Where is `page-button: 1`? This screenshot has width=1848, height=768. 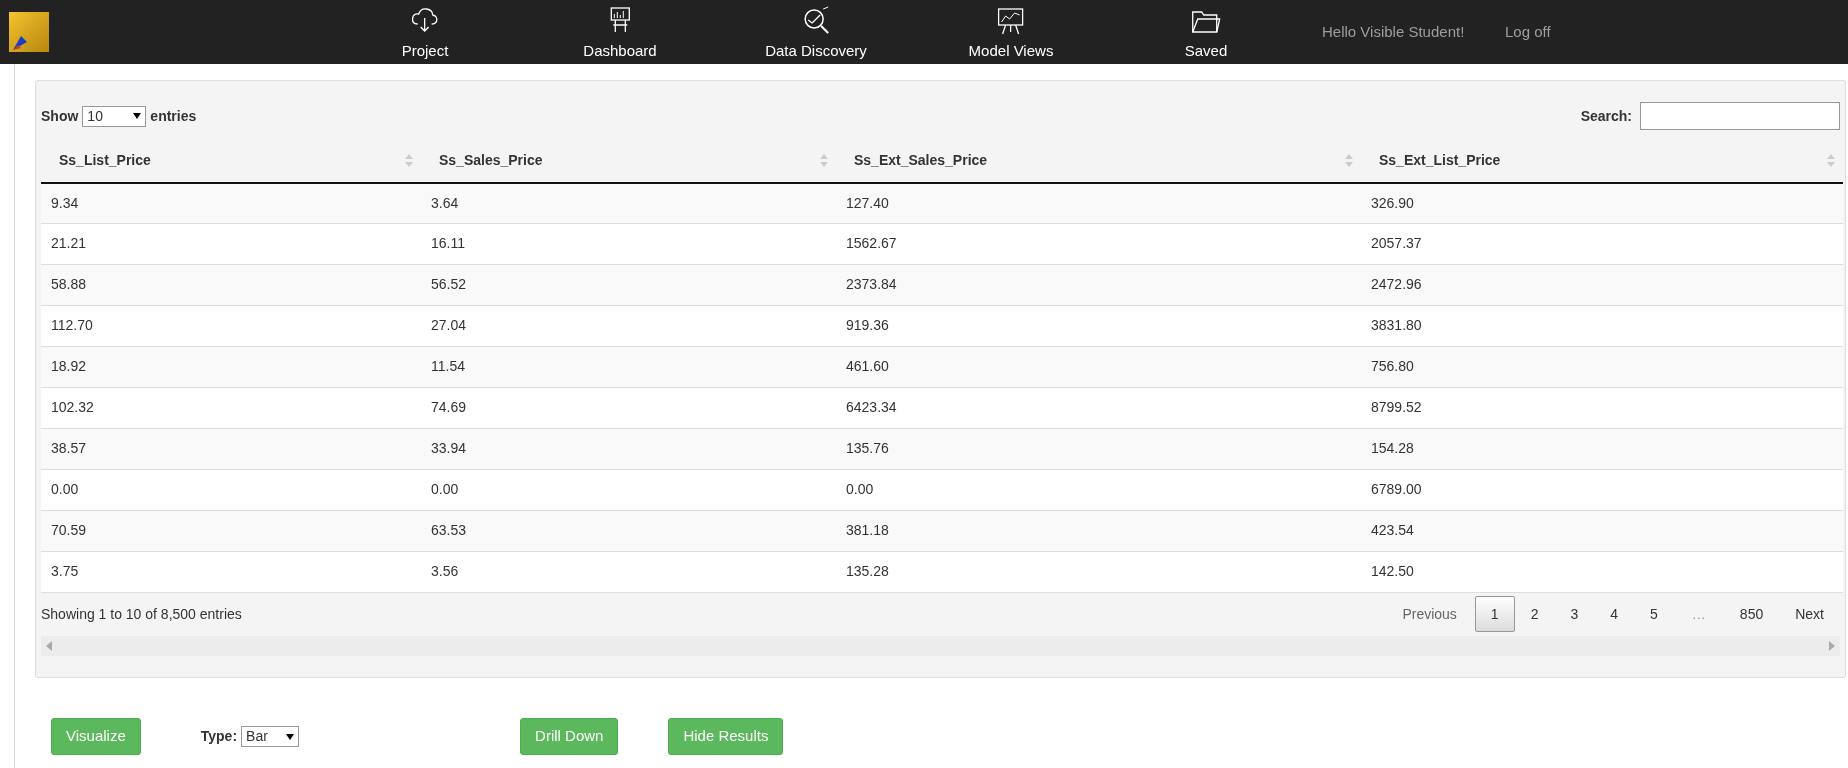 page-button: 1 is located at coordinates (1494, 614).